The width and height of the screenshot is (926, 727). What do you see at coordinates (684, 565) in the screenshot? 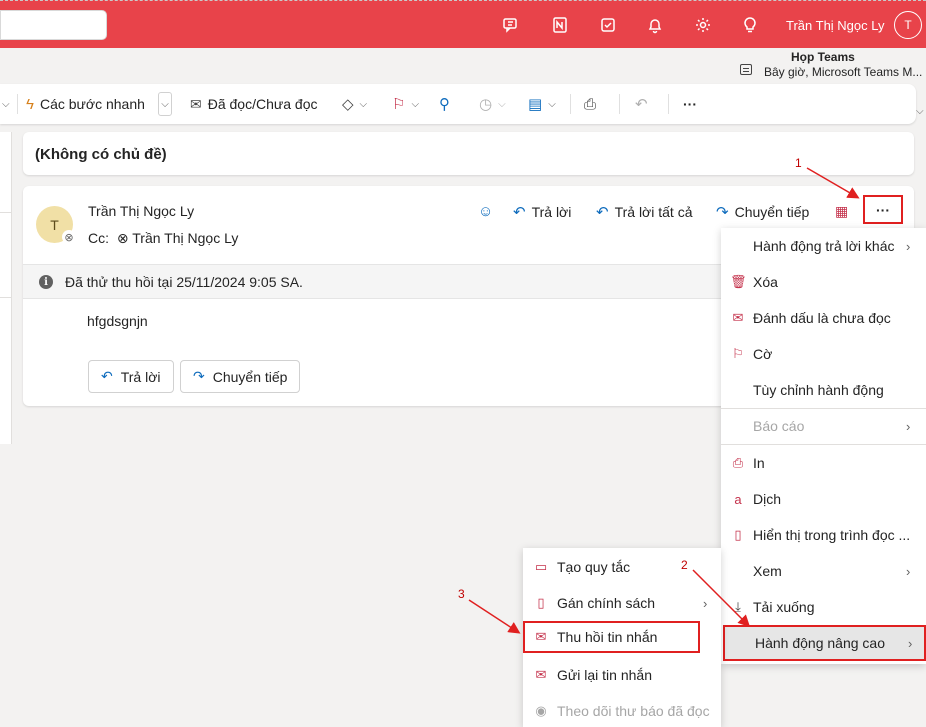
I see `annotation-step-2: 2` at bounding box center [684, 565].